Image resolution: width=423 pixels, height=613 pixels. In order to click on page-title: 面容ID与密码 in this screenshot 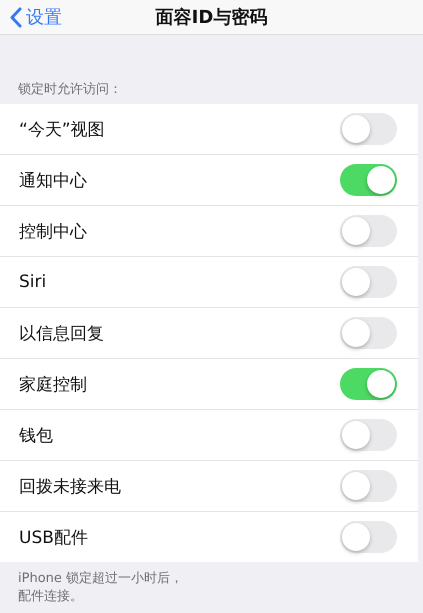, I will do `click(212, 17)`.